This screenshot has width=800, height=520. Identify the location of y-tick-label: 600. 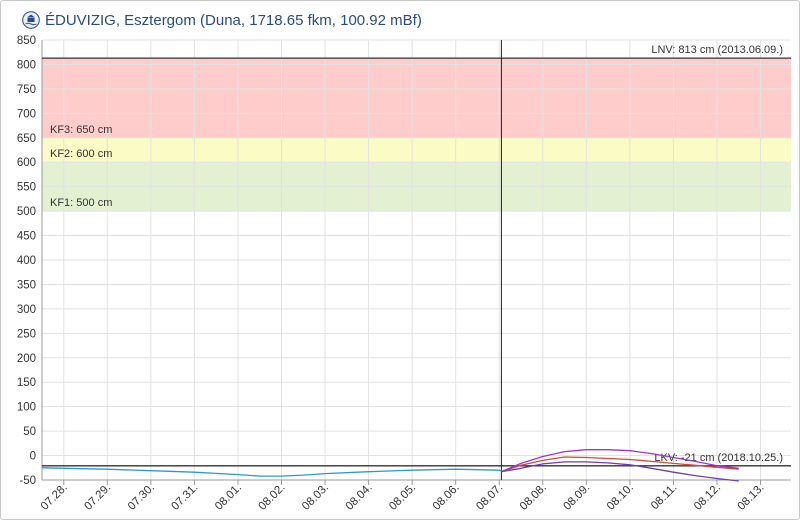
(26, 163).